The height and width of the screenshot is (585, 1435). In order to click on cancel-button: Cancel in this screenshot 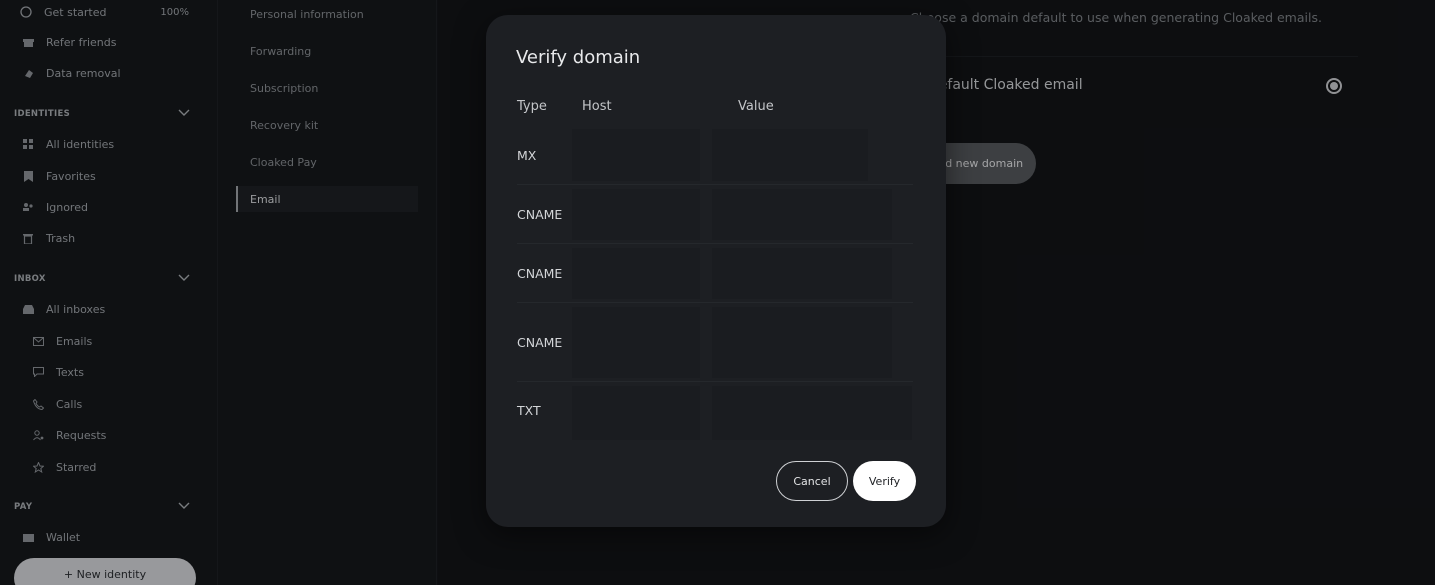, I will do `click(812, 481)`.